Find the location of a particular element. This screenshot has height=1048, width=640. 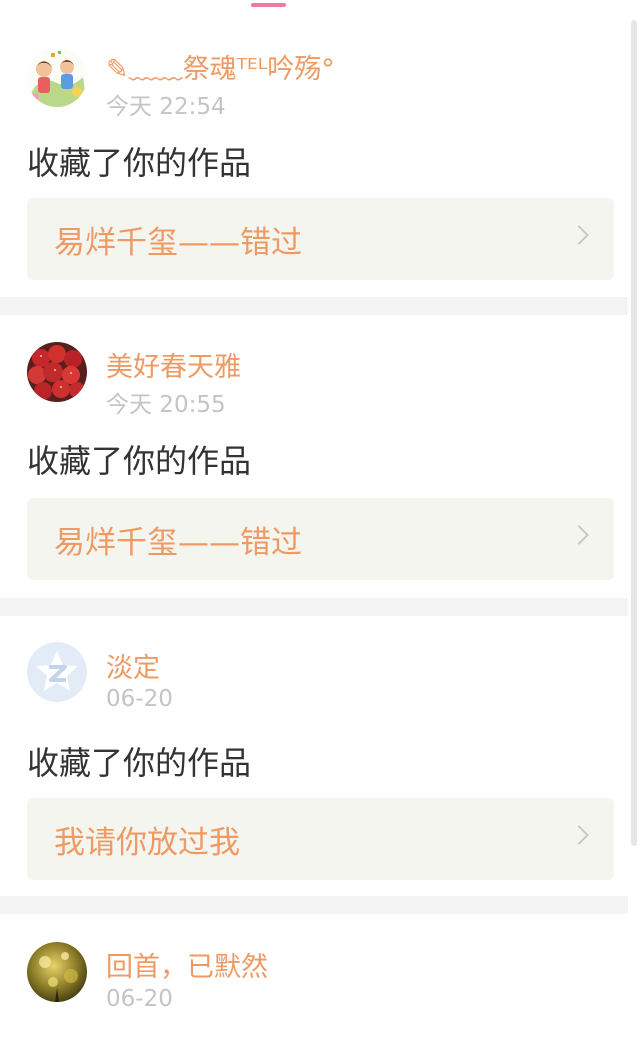

strawberries-avatar-icon is located at coordinates (57, 372).